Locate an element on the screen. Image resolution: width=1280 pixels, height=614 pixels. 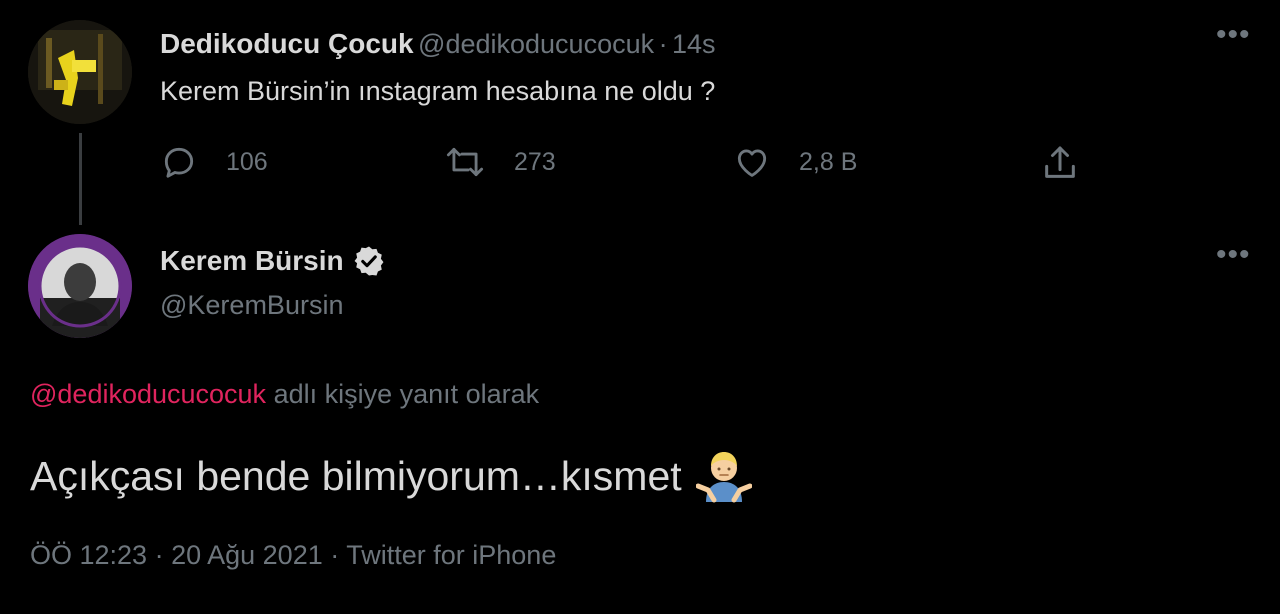
reply-count: 106 is located at coordinates (247, 161).